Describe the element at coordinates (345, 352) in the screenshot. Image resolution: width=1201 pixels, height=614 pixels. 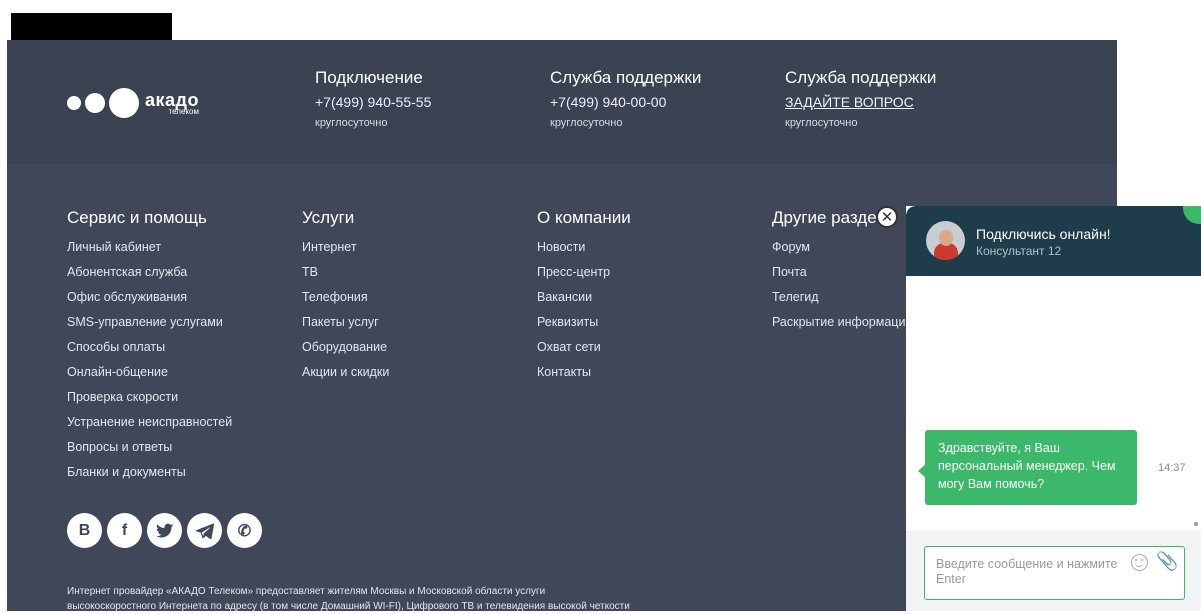
I see `footer-link: Оборудование` at that location.